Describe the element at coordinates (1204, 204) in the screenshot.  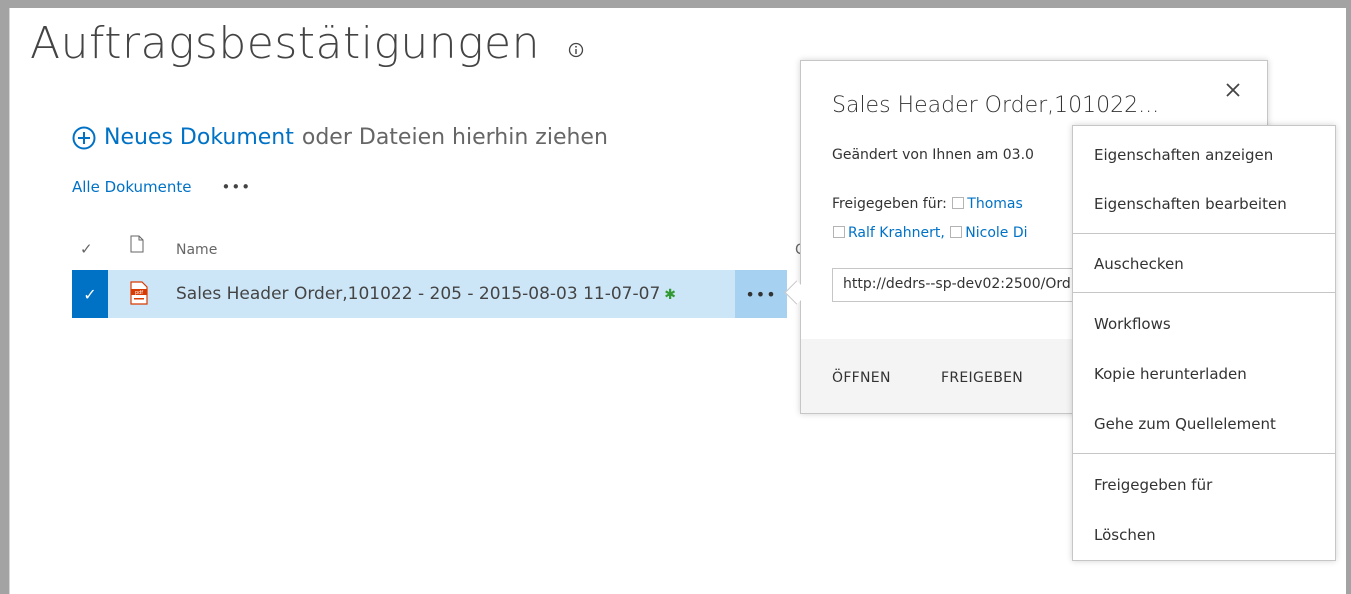
I see `menu-item-edit-properties: Eigenschaften bearbeiten` at that location.